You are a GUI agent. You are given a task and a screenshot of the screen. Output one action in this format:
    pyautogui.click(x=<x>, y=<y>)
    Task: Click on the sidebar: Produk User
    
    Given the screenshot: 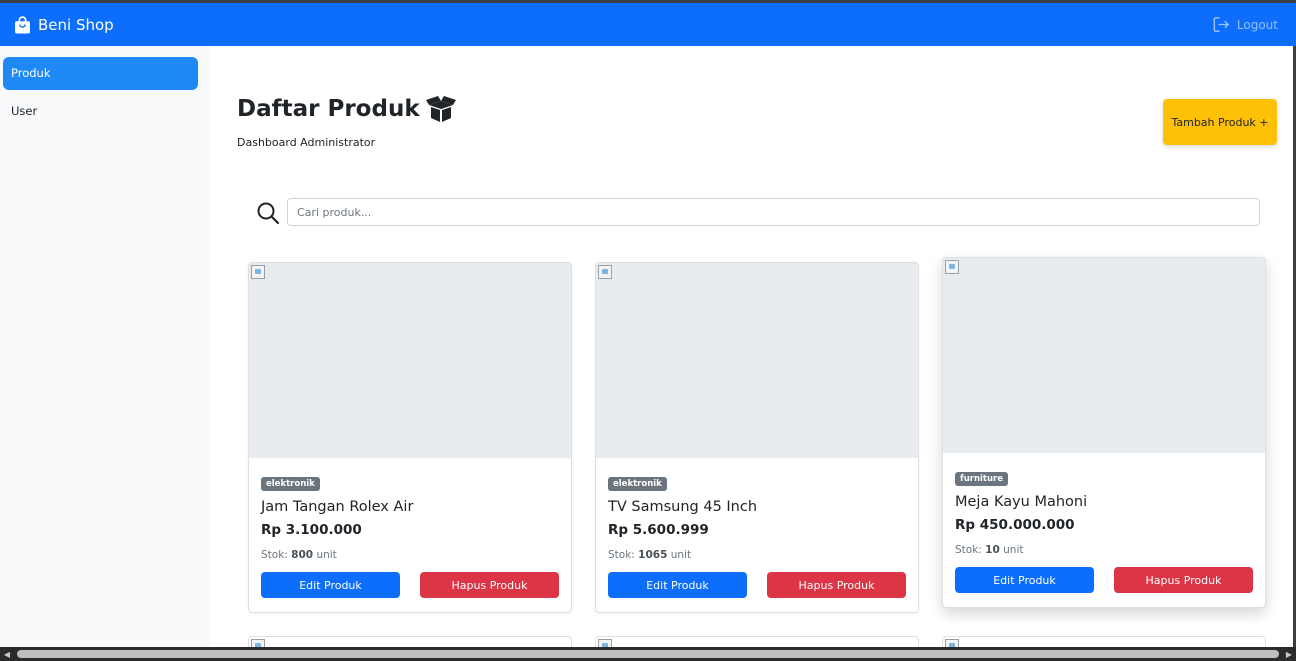 What is the action you would take?
    pyautogui.click(x=105, y=346)
    